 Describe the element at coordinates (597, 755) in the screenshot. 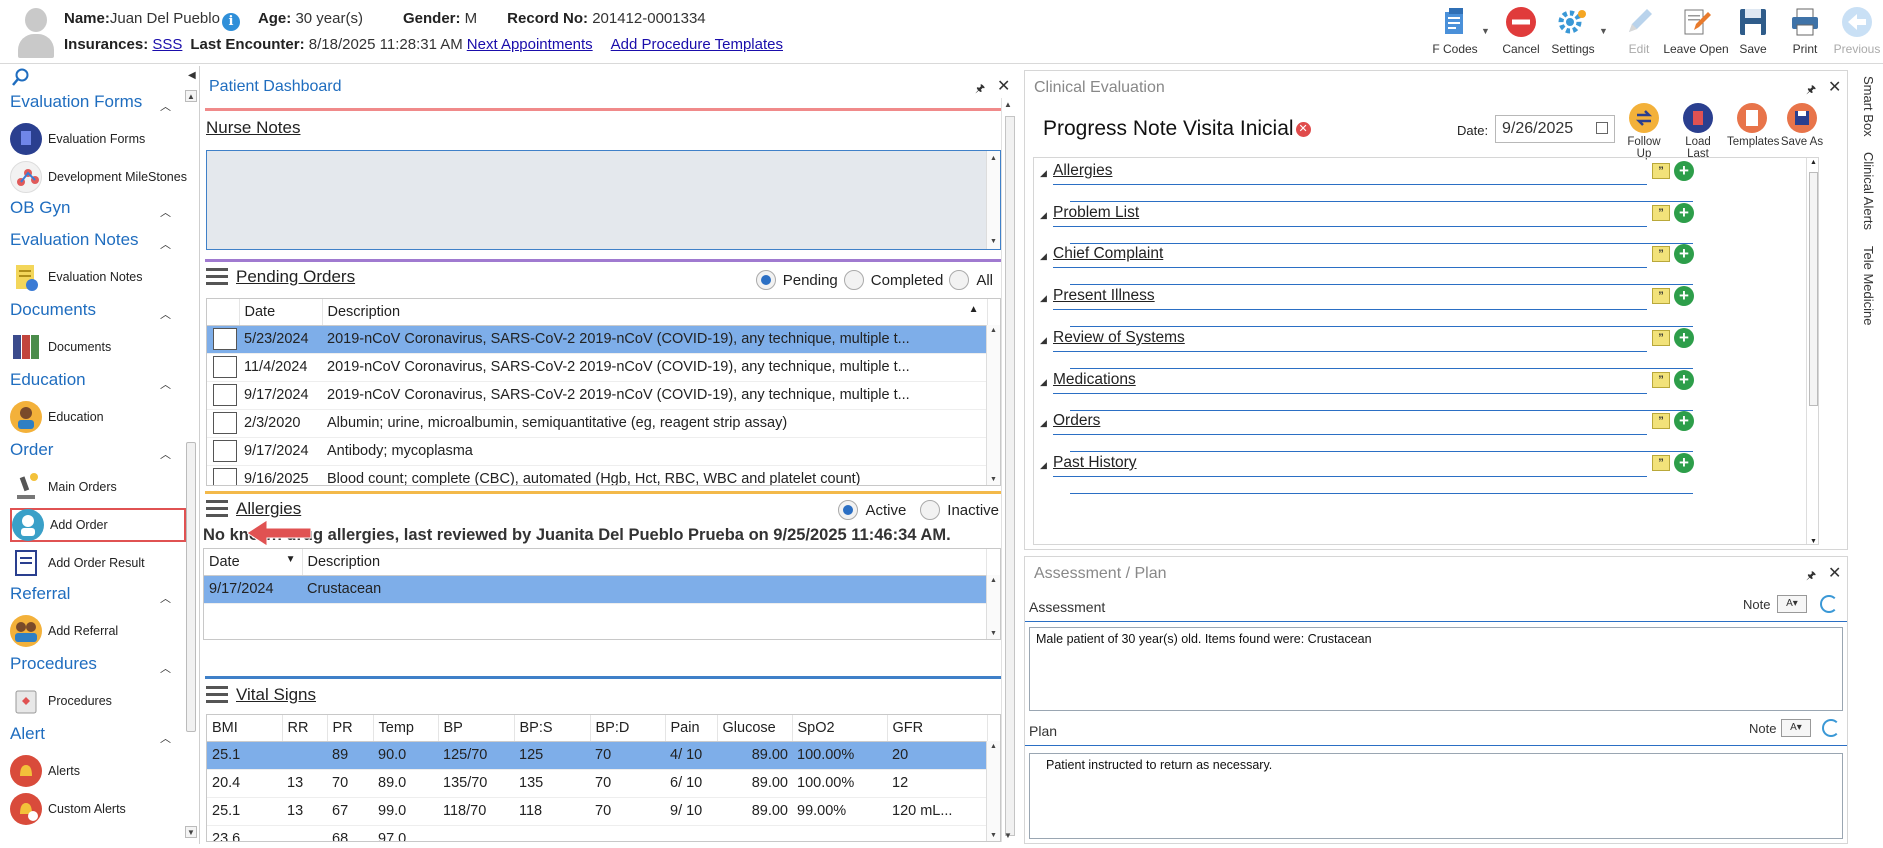

I see `table-row: 25.1 89 90.0 125/70 125 70 4/ 10 89.00 100.00% 20` at that location.